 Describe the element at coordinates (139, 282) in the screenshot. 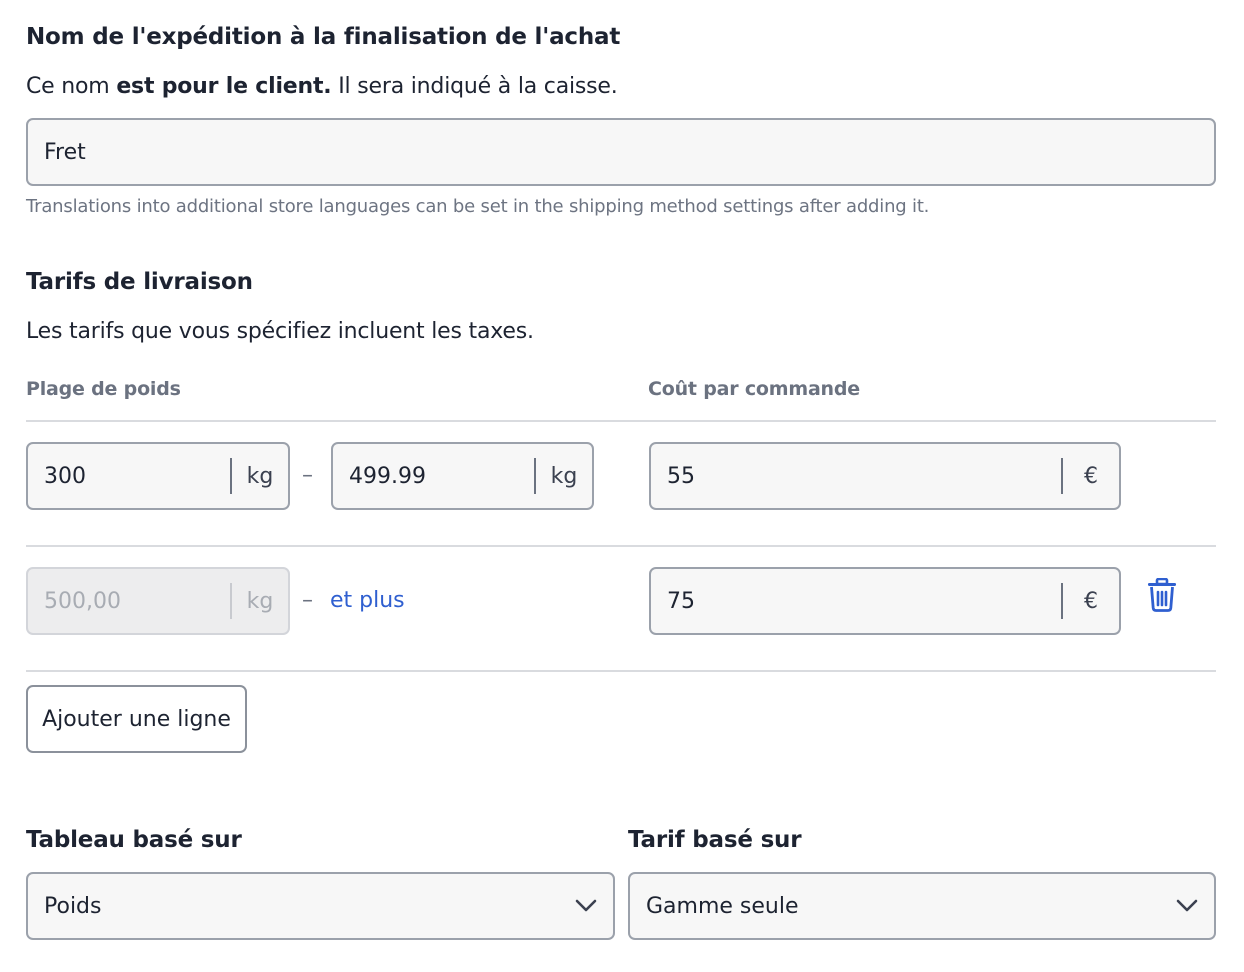

I see `rates-title: Tarifs de livraison` at that location.